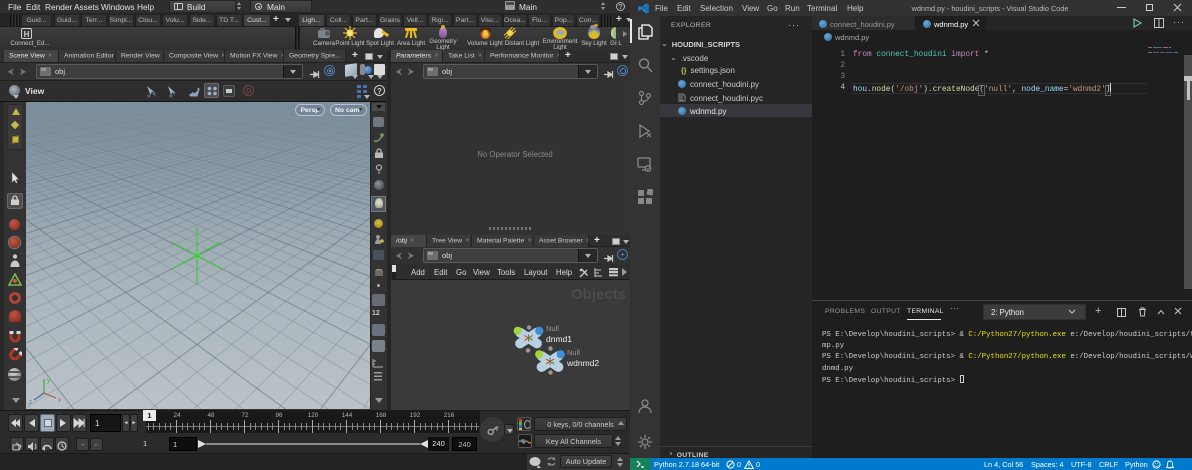 The height and width of the screenshot is (470, 1192). Describe the element at coordinates (559, 339) in the screenshot. I see `svg-text: dnmd1` at that location.